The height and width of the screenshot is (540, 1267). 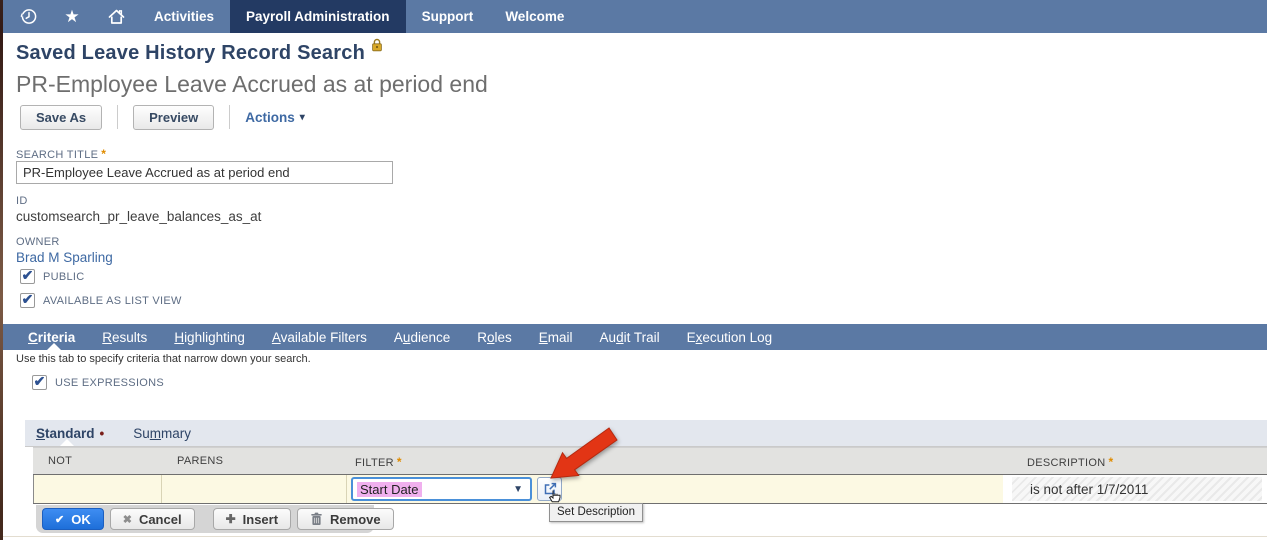 I want to click on available-list-view-row: ✔ AVAILABLE AS LIST VIEW, so click(x=101, y=299).